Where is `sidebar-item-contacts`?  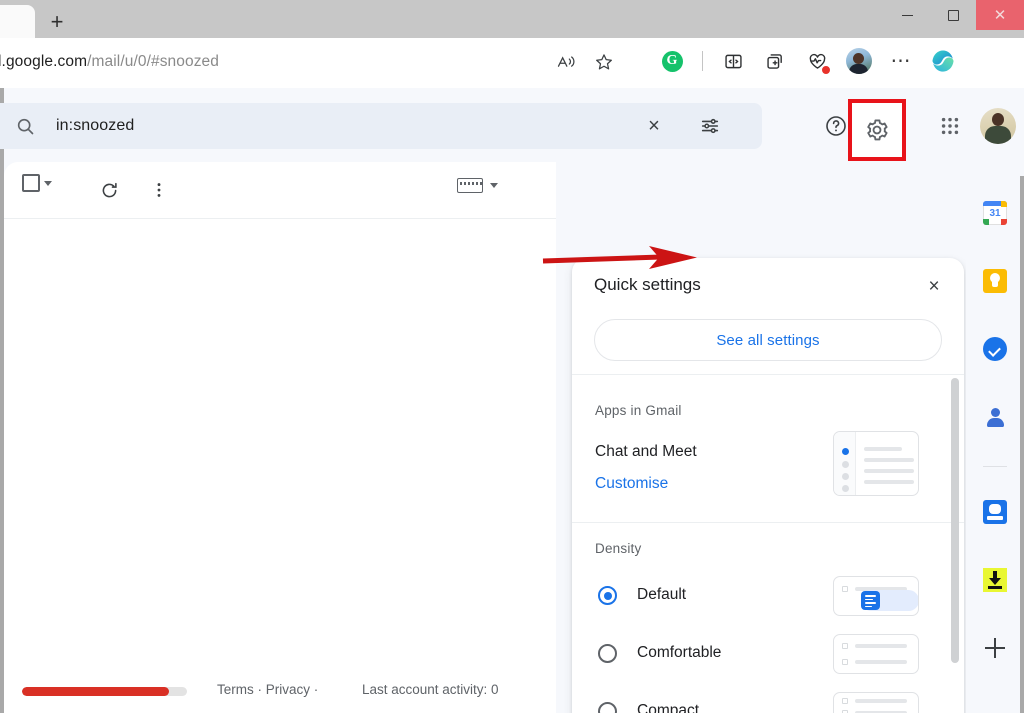
sidebar-item-contacts is located at coordinates (995, 417).